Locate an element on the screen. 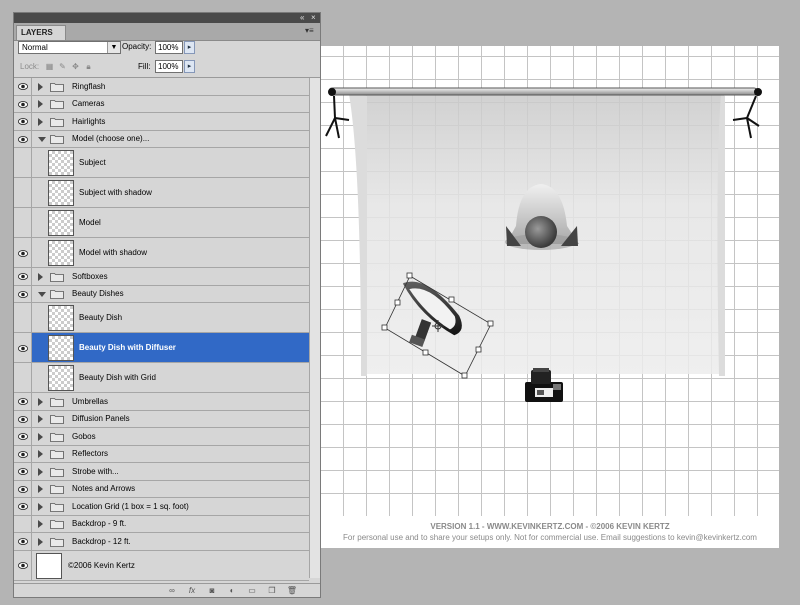 The width and height of the screenshot is (800, 605). layer-group-row: Backdrop - 9 ft. is located at coordinates (161, 524).